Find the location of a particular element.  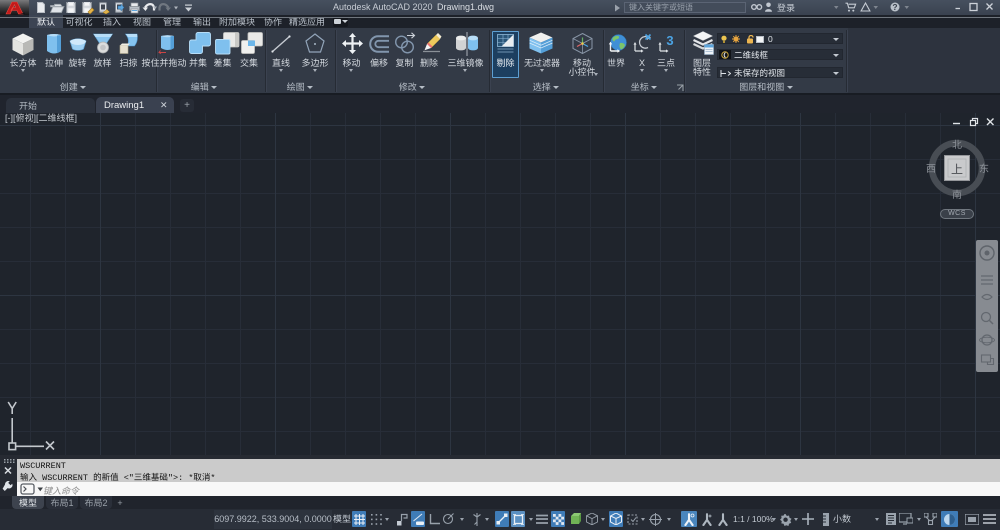

svg-text: 北 is located at coordinates (957, 143).